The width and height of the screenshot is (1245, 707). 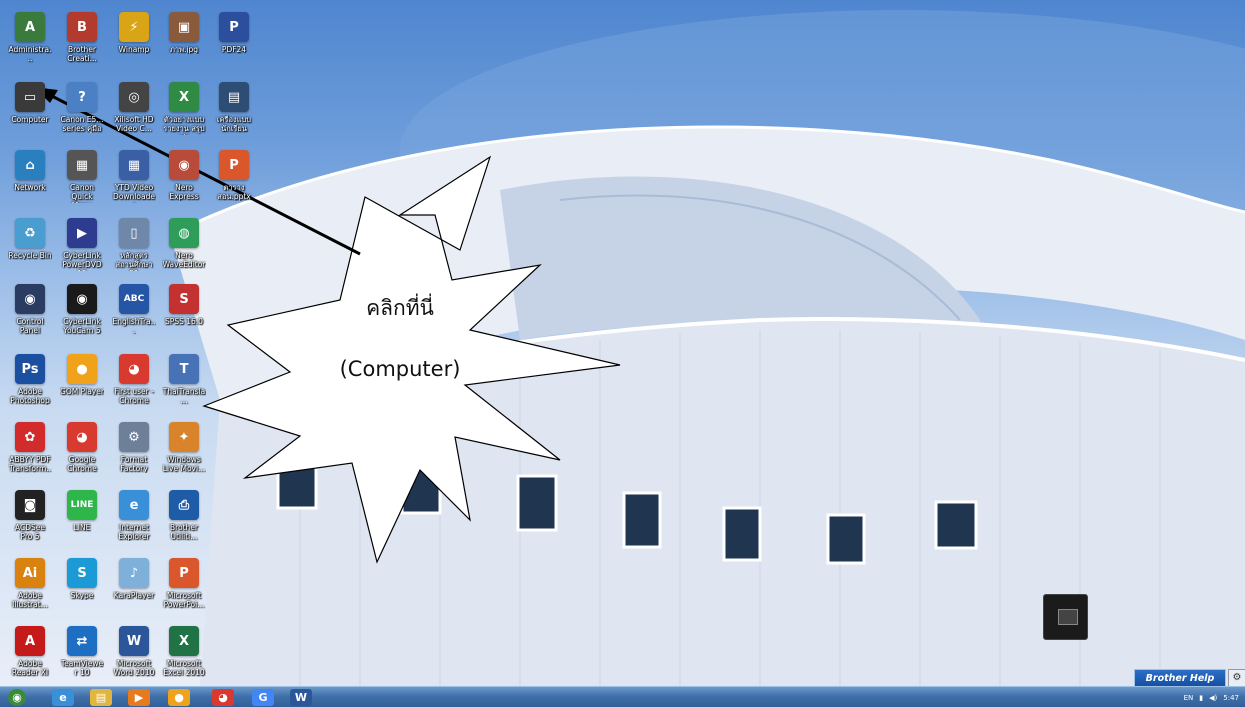 What do you see at coordinates (234, 113) in the screenshot?
I see `desktop-icon: ▤ เครื่องแบบนักเรียน` at bounding box center [234, 113].